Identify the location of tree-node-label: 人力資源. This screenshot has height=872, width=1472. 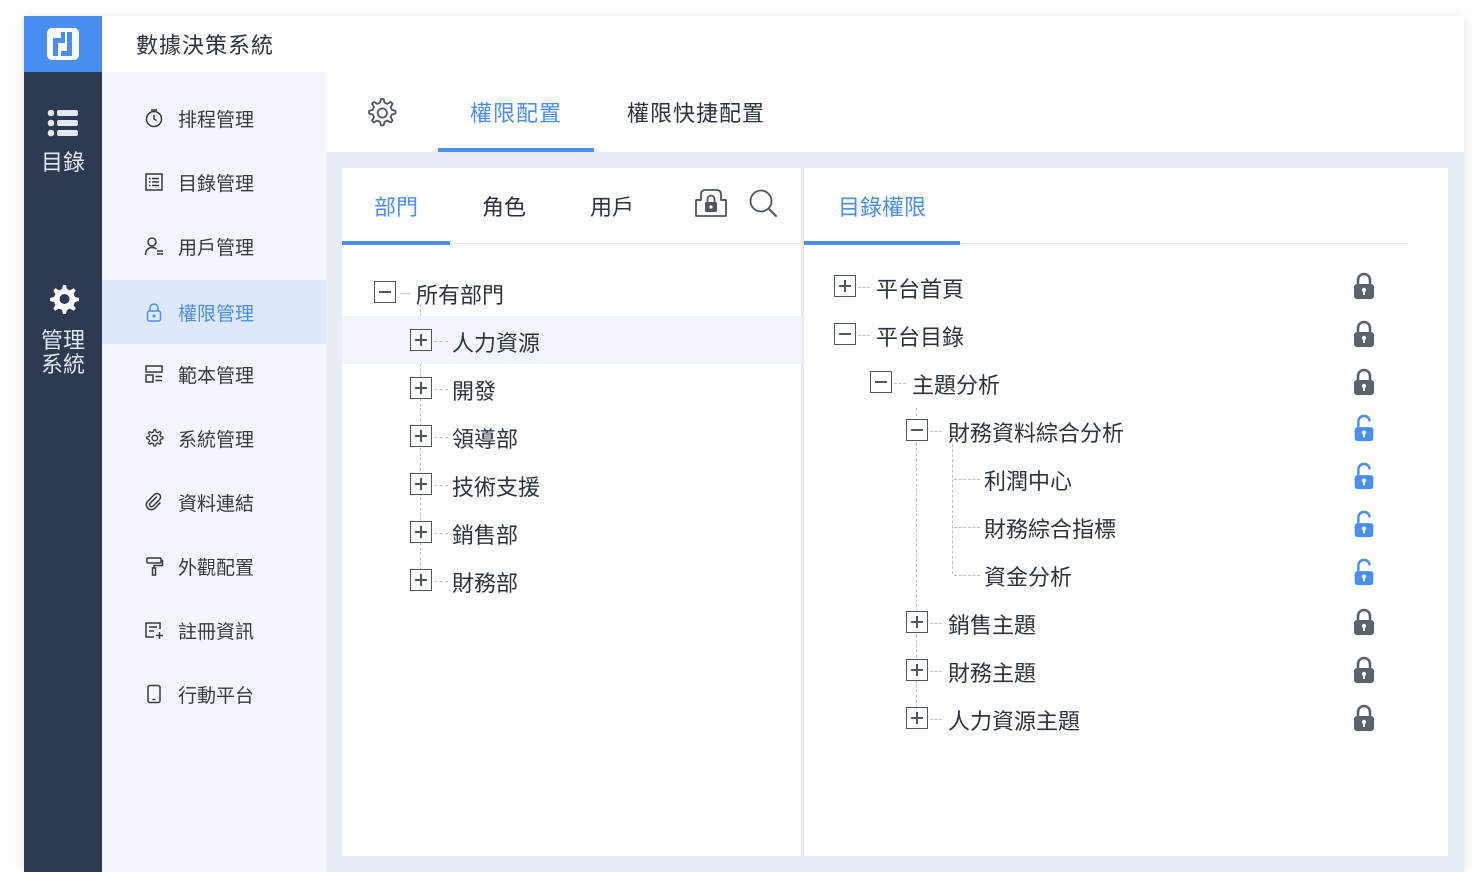
(496, 344).